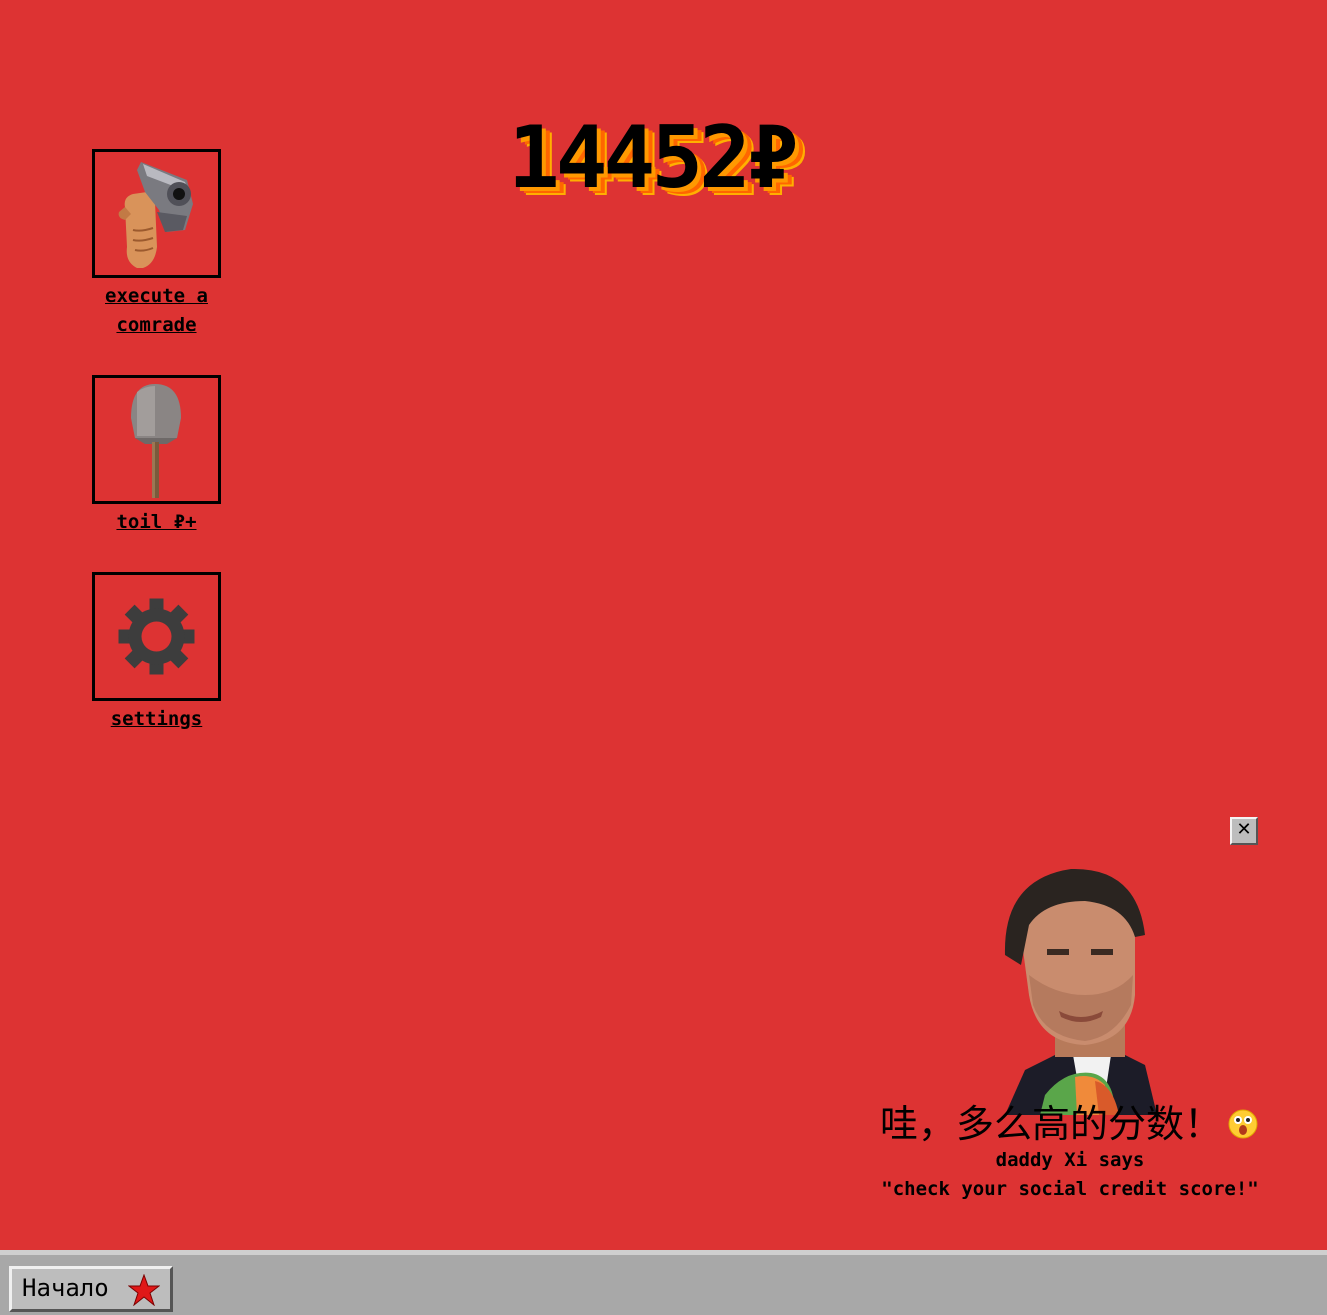  I want to click on popup-line-1: daddy Xi says, so click(1070, 1160).